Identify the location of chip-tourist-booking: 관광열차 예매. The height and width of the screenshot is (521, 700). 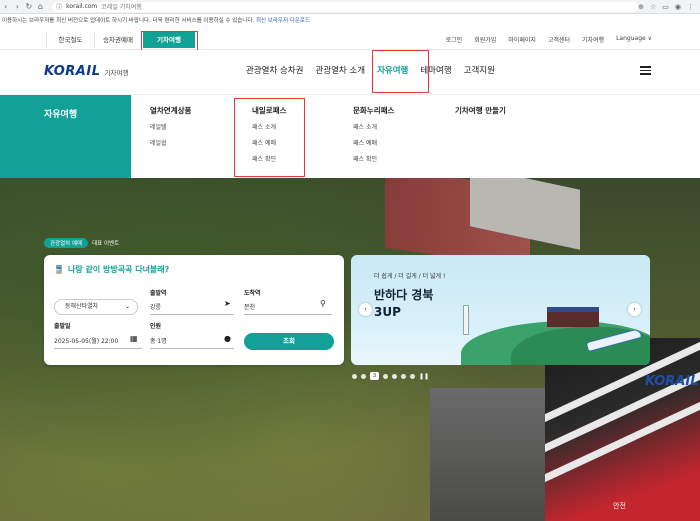
(66, 243).